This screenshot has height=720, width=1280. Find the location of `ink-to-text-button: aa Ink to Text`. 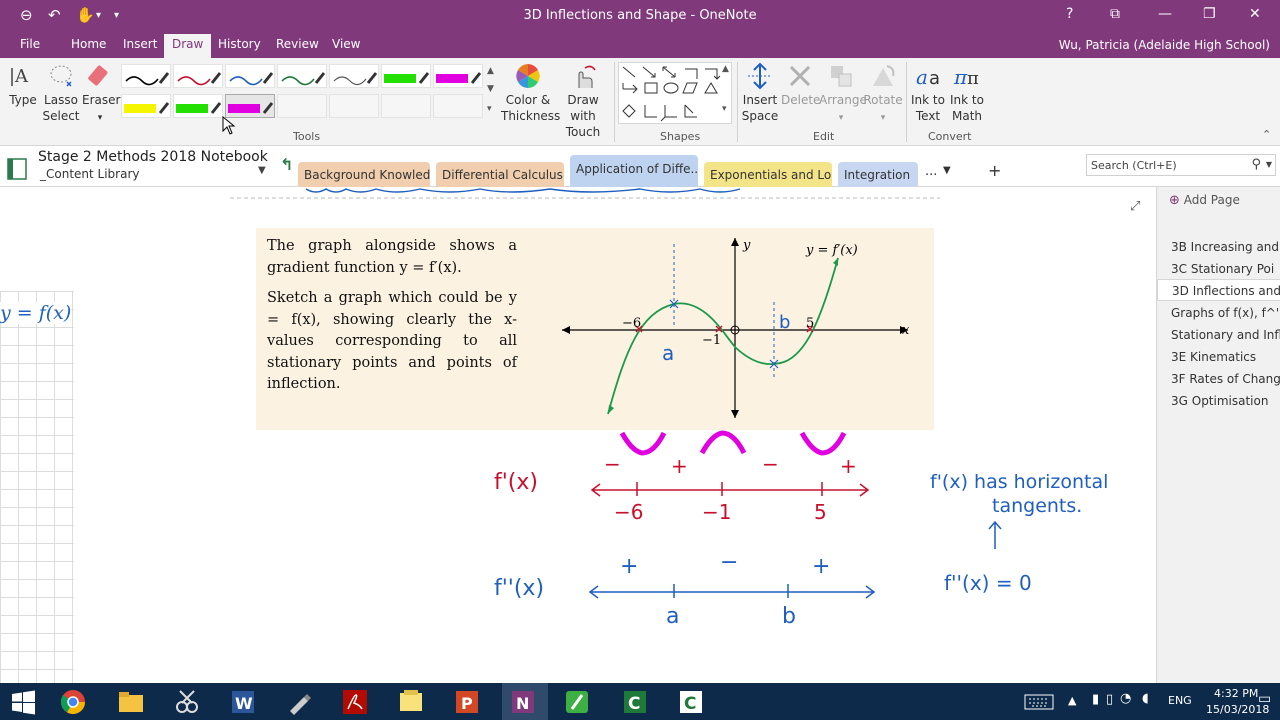

ink-to-text-button: aa Ink to Text is located at coordinates (928, 93).